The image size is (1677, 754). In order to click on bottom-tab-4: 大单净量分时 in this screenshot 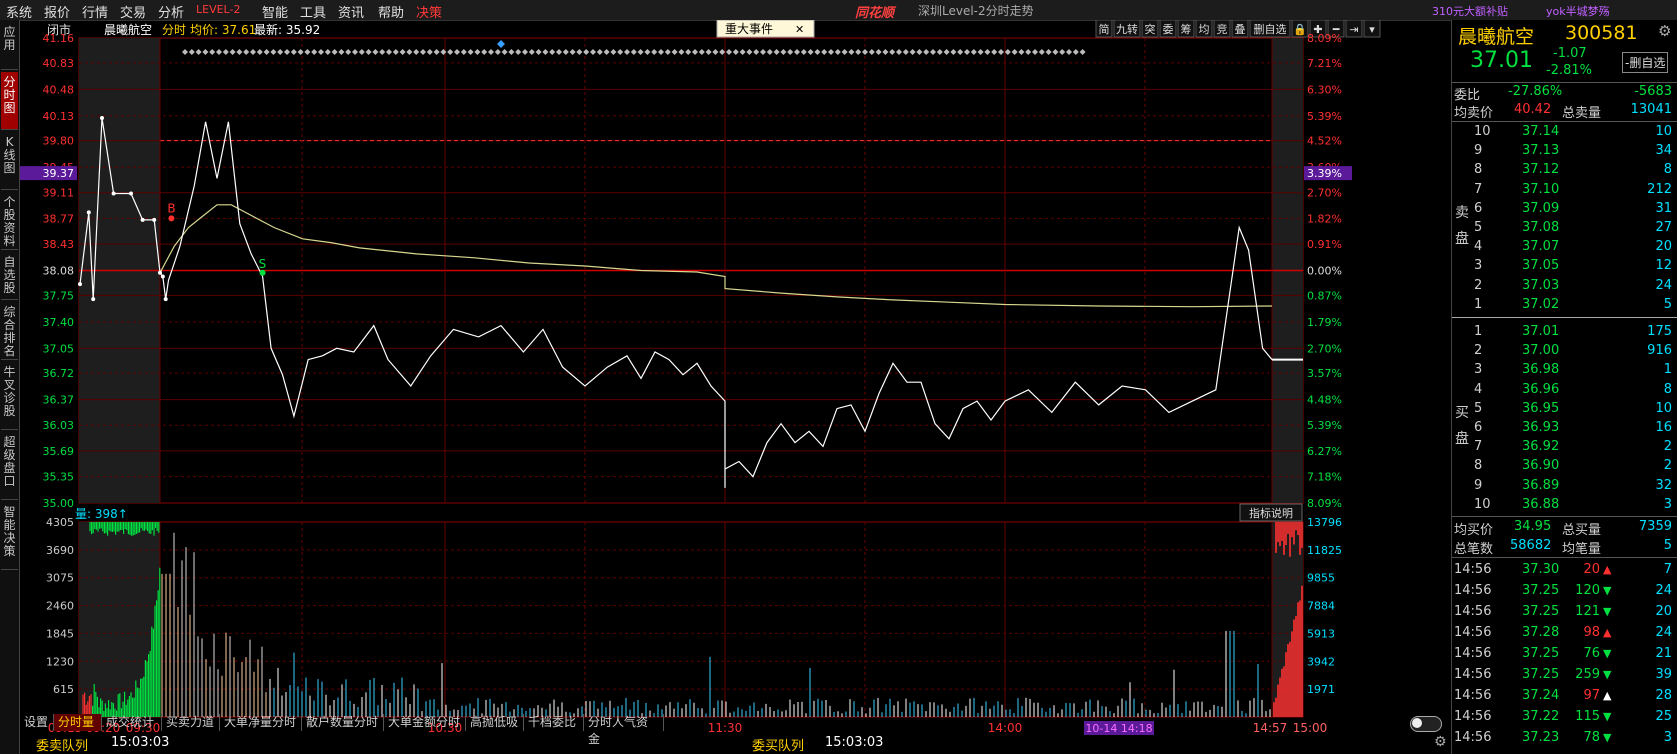, I will do `click(261, 722)`.